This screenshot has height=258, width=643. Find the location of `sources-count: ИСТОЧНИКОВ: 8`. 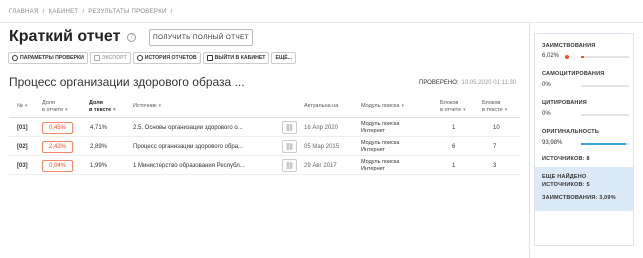

sources-count: ИСТОЧНИКОВ: 8 is located at coordinates (566, 159).